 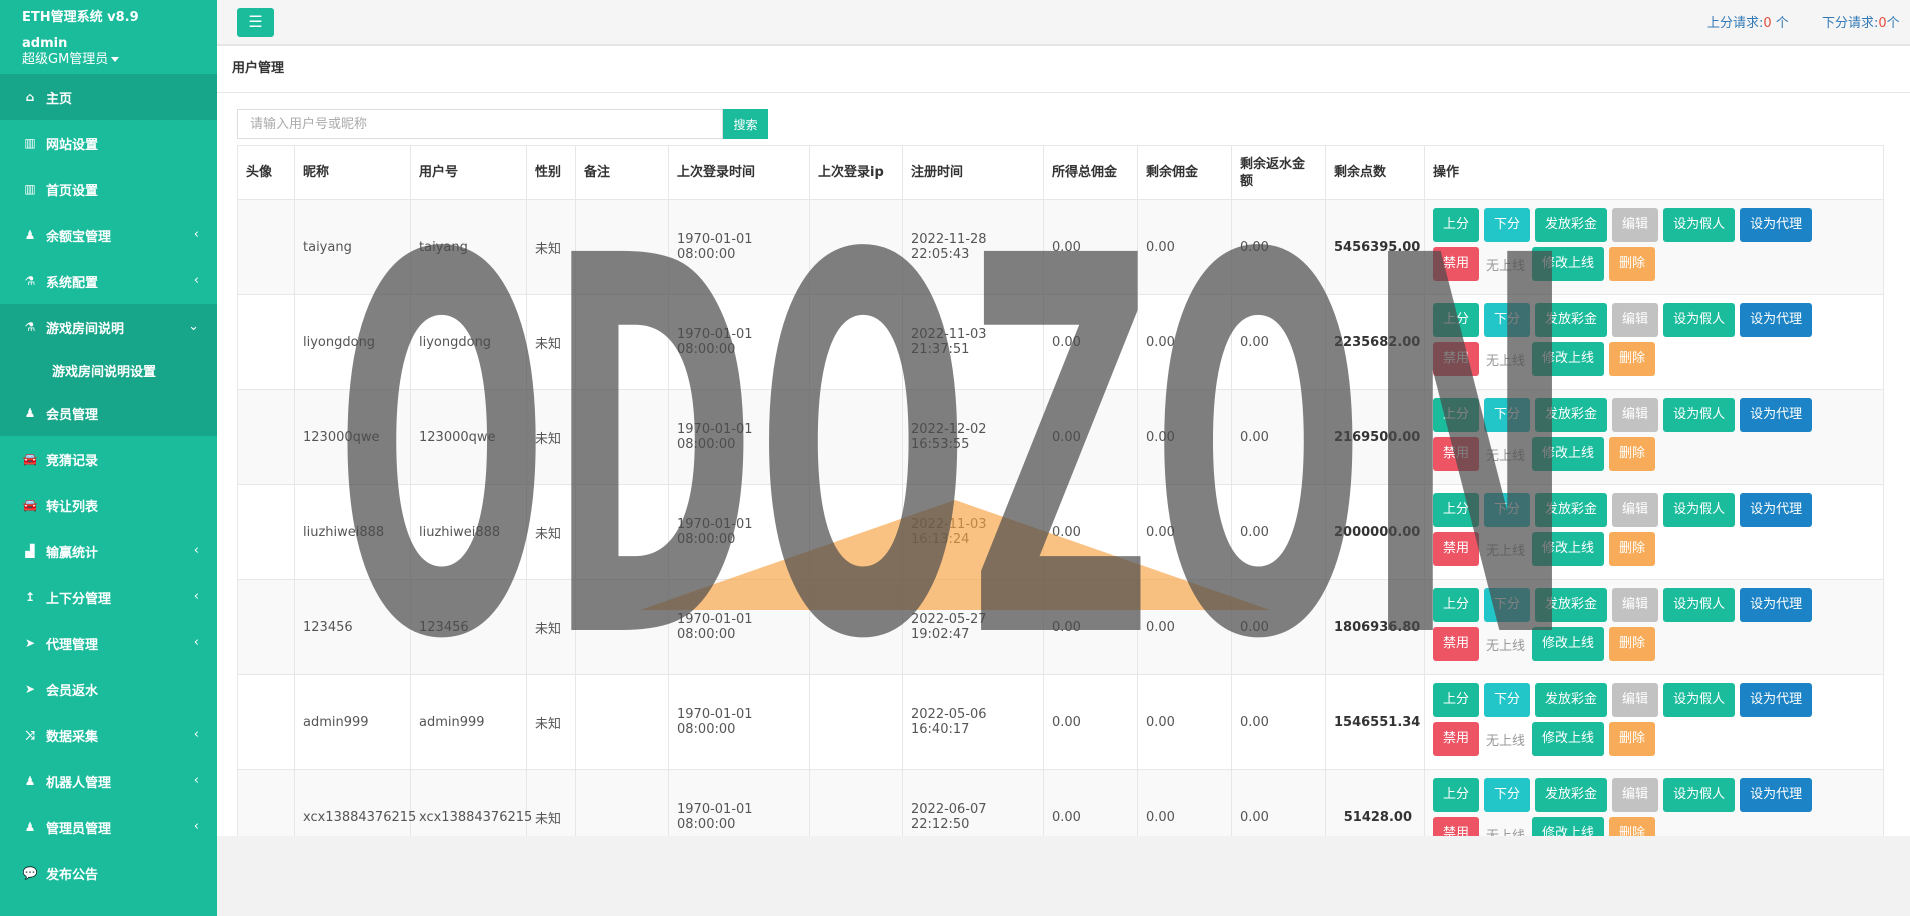 I want to click on sidebar-item-15: ♟ 管理员管理 ‹, so click(x=108, y=827).